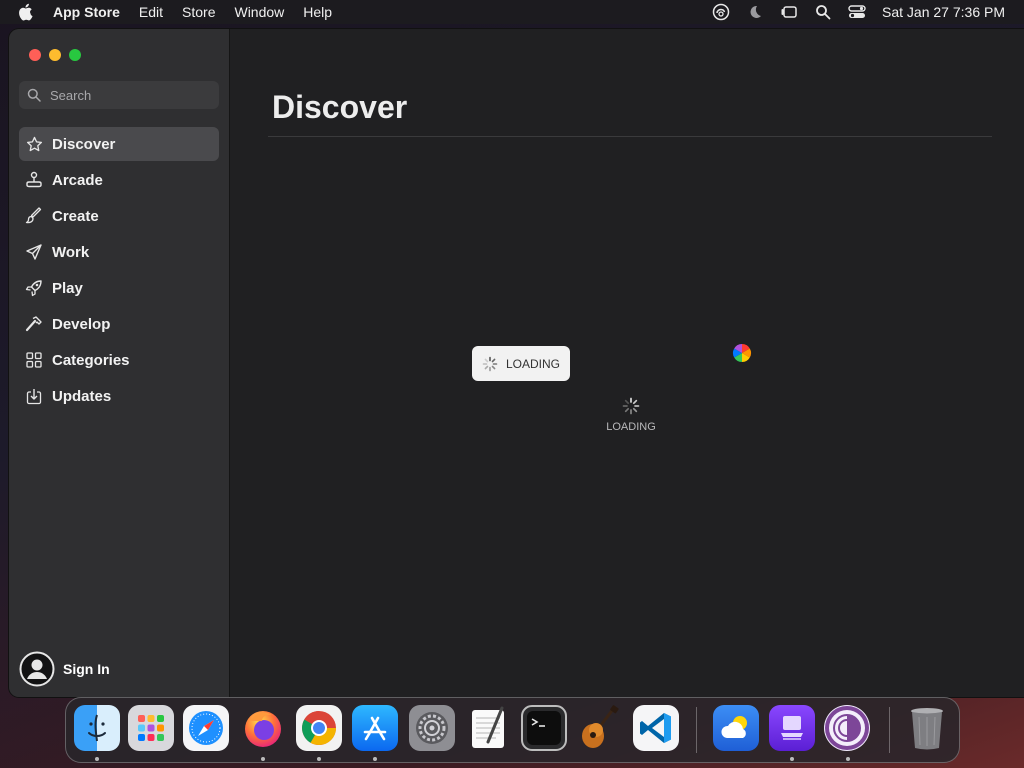 The width and height of the screenshot is (1024, 768). What do you see at coordinates (119, 324) in the screenshot?
I see `sidebar-item-develop: Develop` at bounding box center [119, 324].